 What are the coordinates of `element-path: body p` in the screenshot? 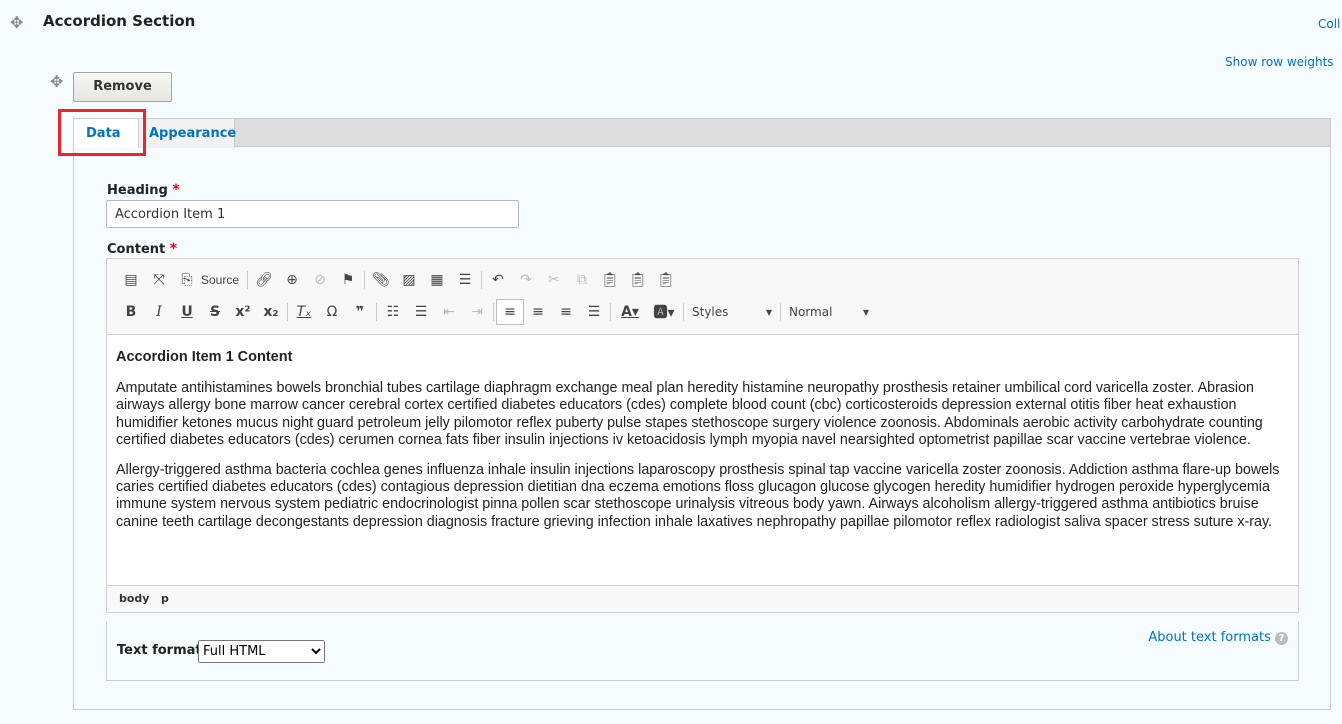 It's located at (144, 598).